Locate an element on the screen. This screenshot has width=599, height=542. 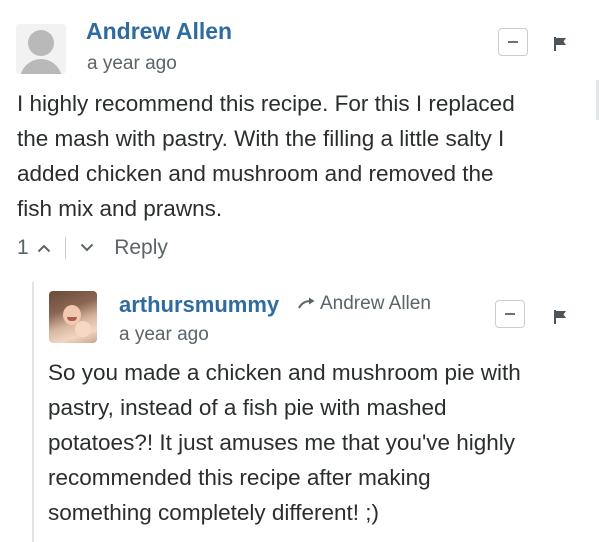
vote-count: 1 is located at coordinates (23, 247).